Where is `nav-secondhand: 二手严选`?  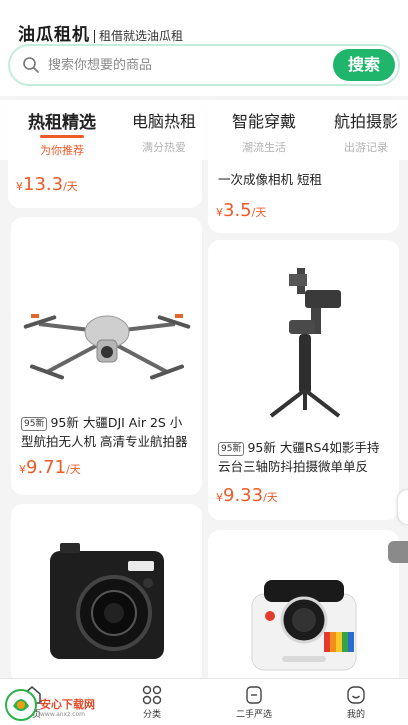
nav-secondhand: 二手严选 is located at coordinates (254, 702).